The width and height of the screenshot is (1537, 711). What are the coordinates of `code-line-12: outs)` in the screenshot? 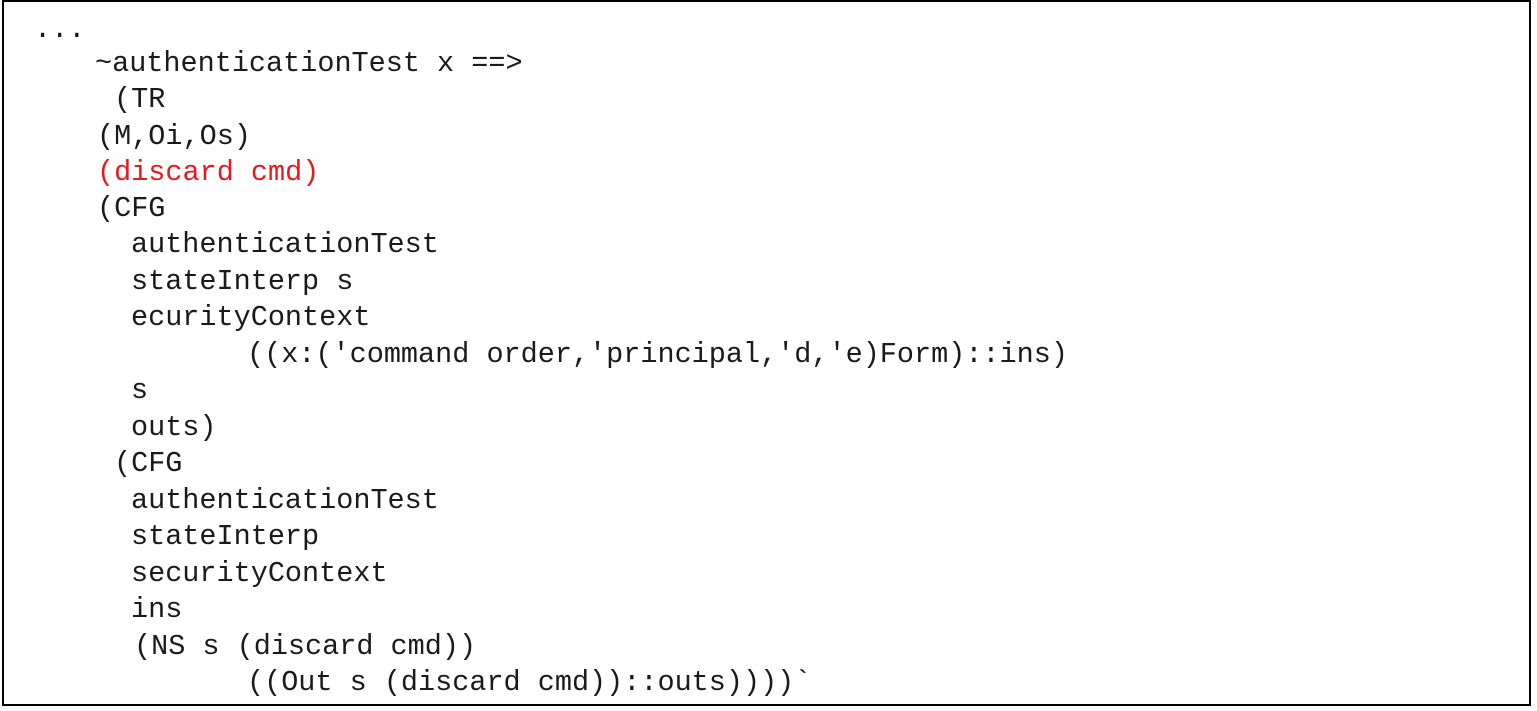 It's located at (174, 427).